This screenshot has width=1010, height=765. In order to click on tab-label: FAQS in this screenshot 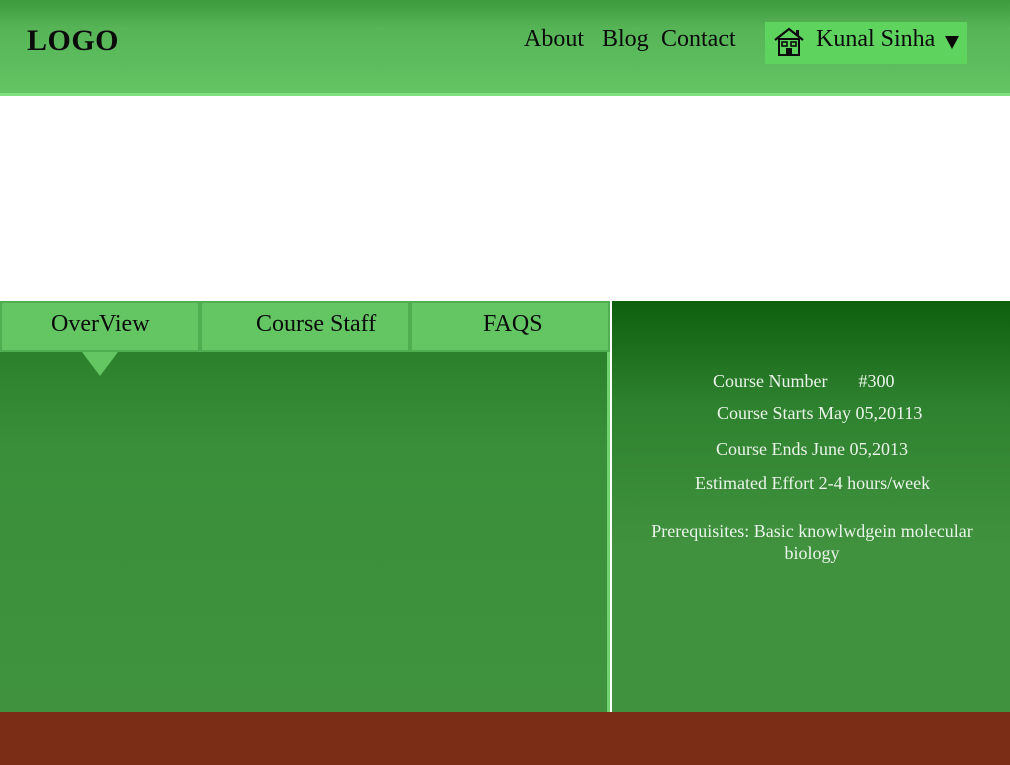, I will do `click(513, 324)`.